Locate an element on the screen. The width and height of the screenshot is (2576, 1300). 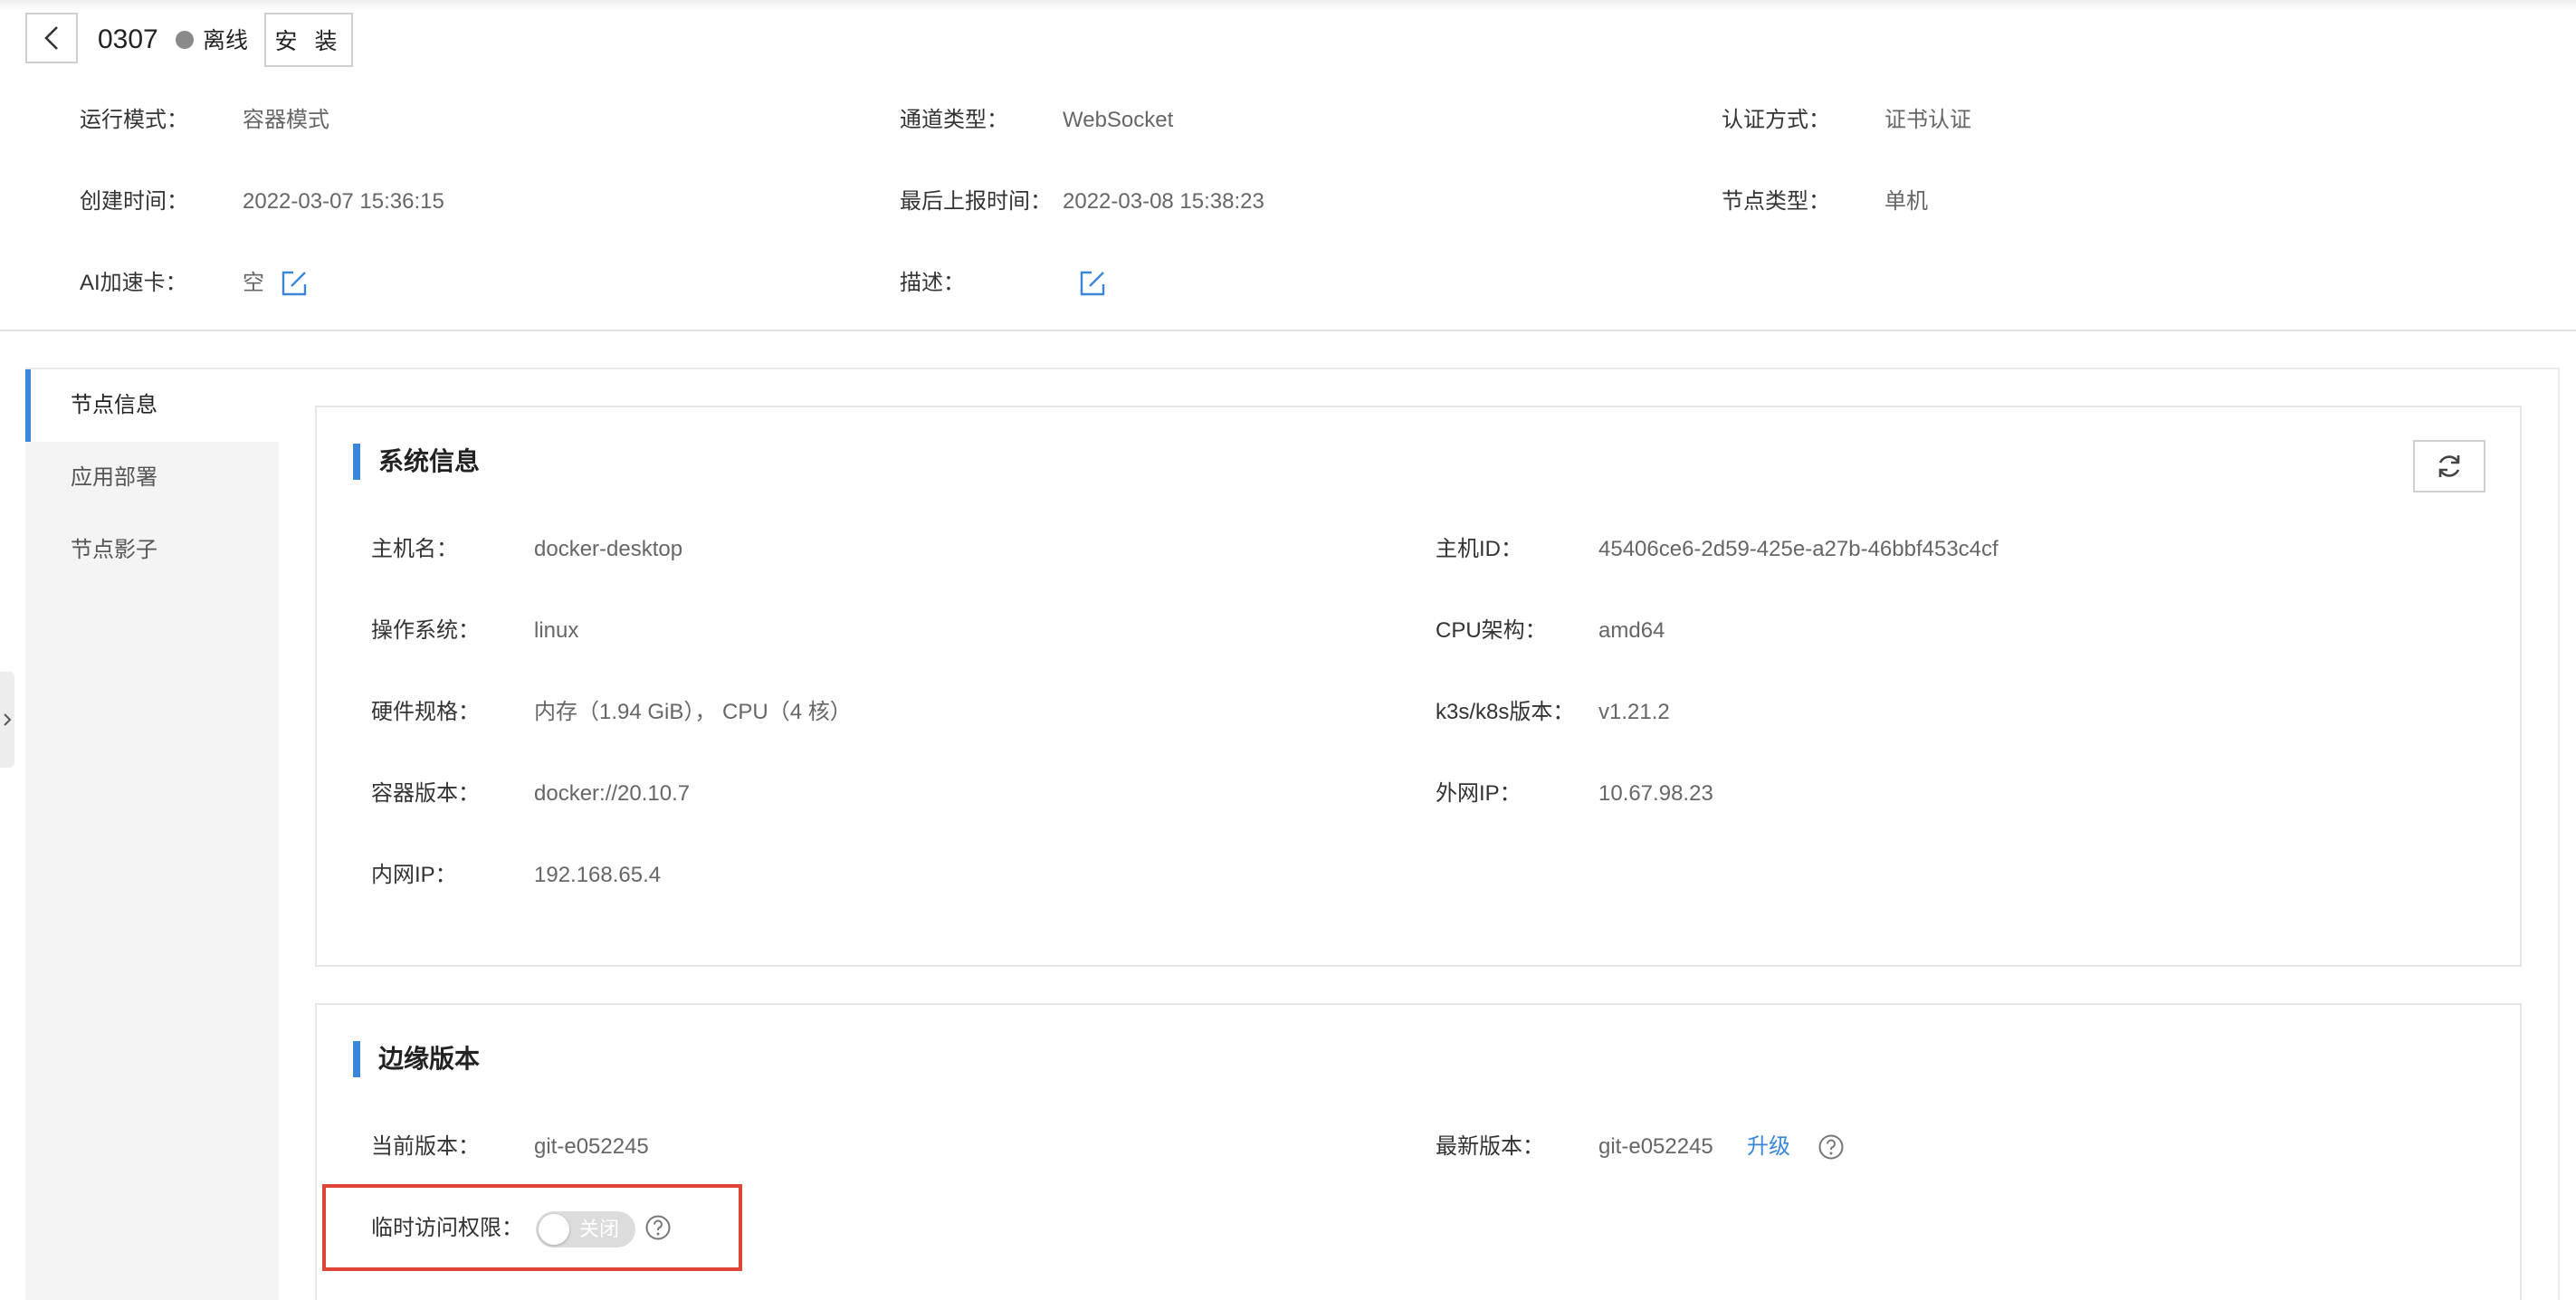
nav-item-app-deploy: 应用部署 is located at coordinates (152, 478).